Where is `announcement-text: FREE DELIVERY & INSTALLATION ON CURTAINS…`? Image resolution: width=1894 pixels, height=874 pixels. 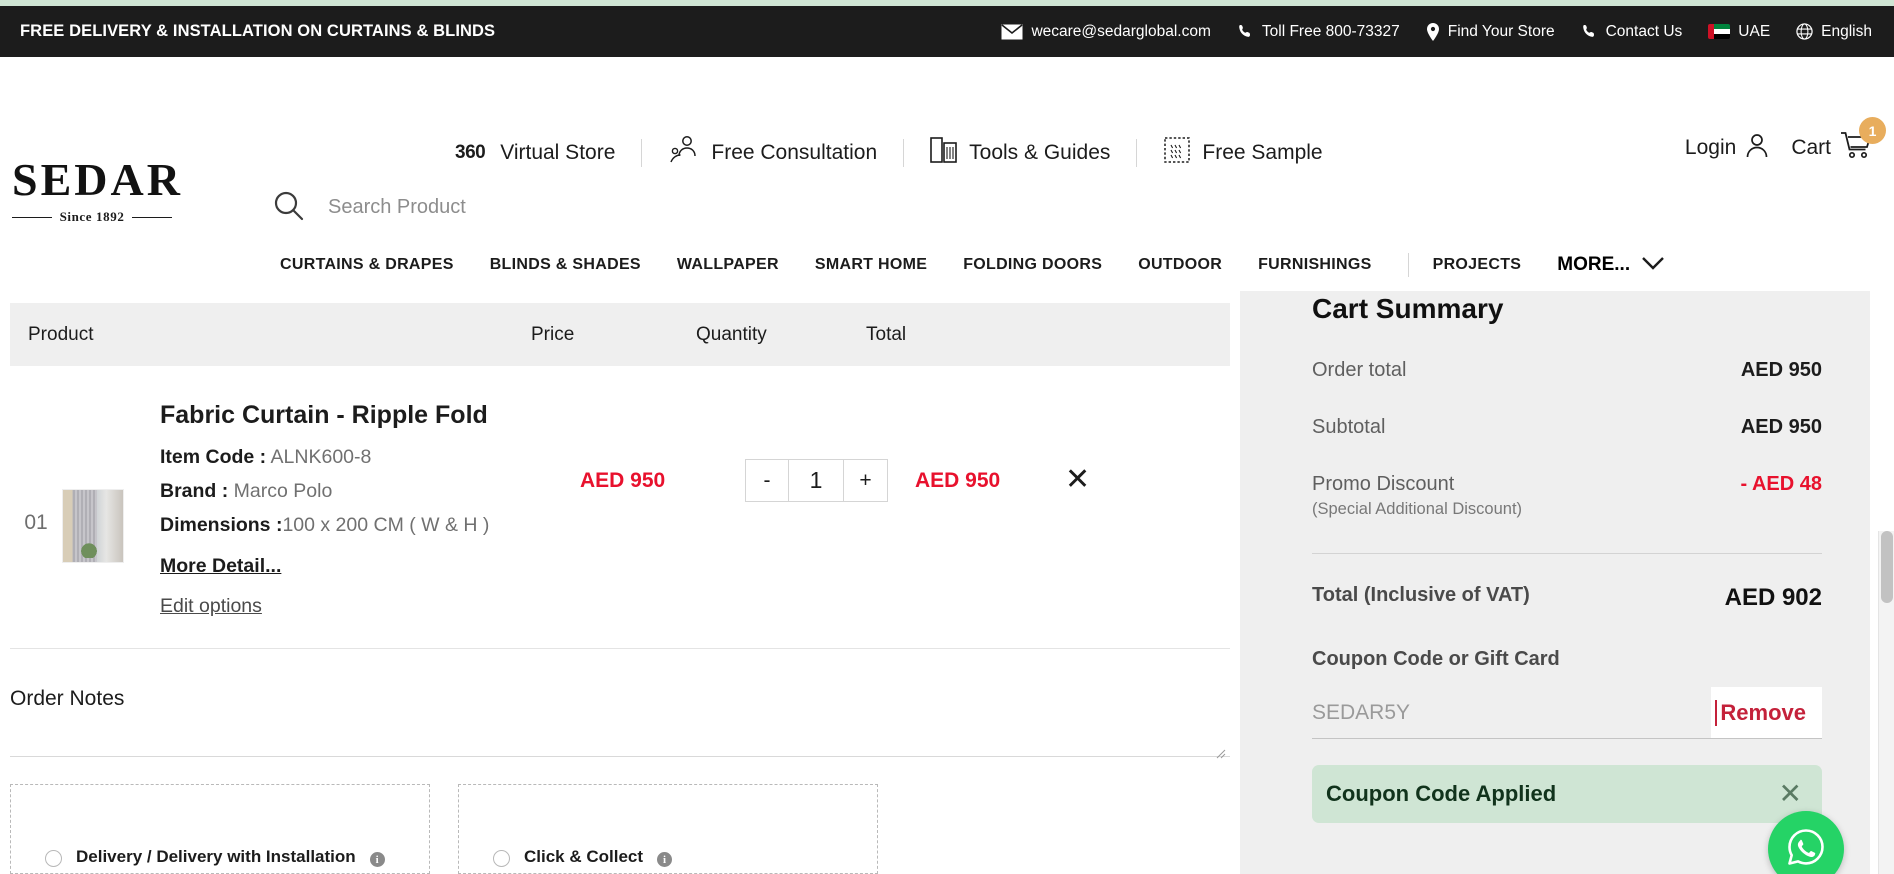
announcement-text: FREE DELIVERY & INSTALLATION ON CURTAINS… is located at coordinates (258, 31).